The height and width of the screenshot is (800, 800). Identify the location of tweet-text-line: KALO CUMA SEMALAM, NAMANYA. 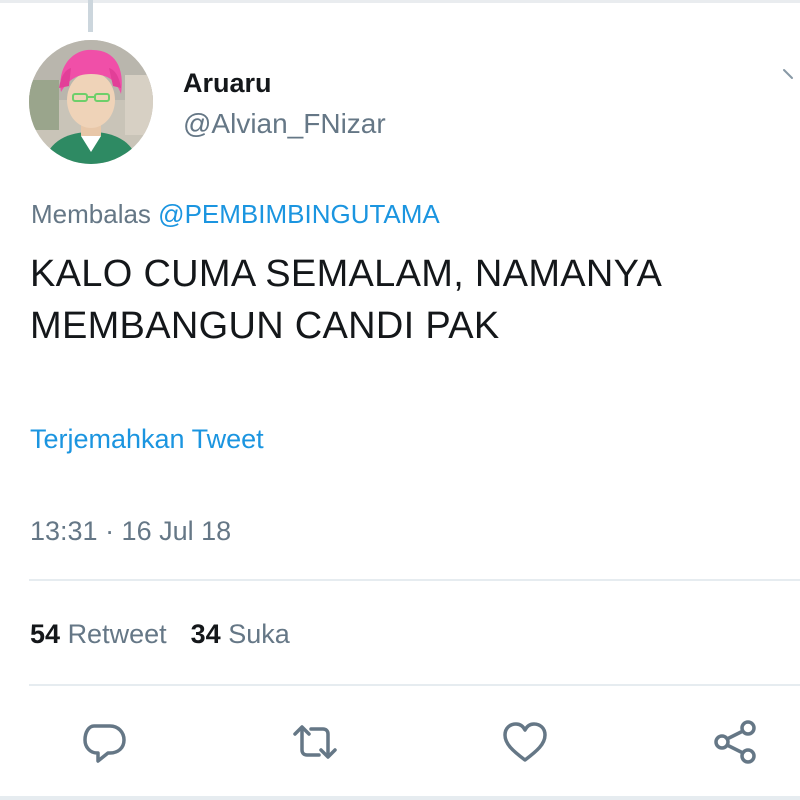
(346, 274).